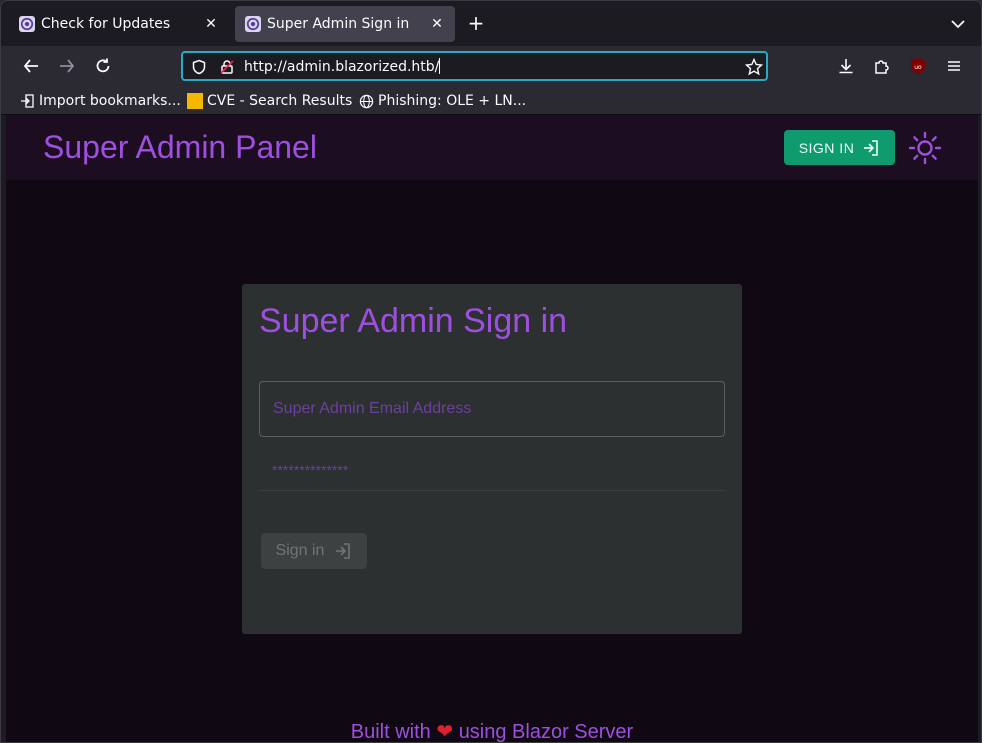 This screenshot has width=982, height=743. Describe the element at coordinates (106, 24) in the screenshot. I see `tab-label: Check for Updates` at that location.